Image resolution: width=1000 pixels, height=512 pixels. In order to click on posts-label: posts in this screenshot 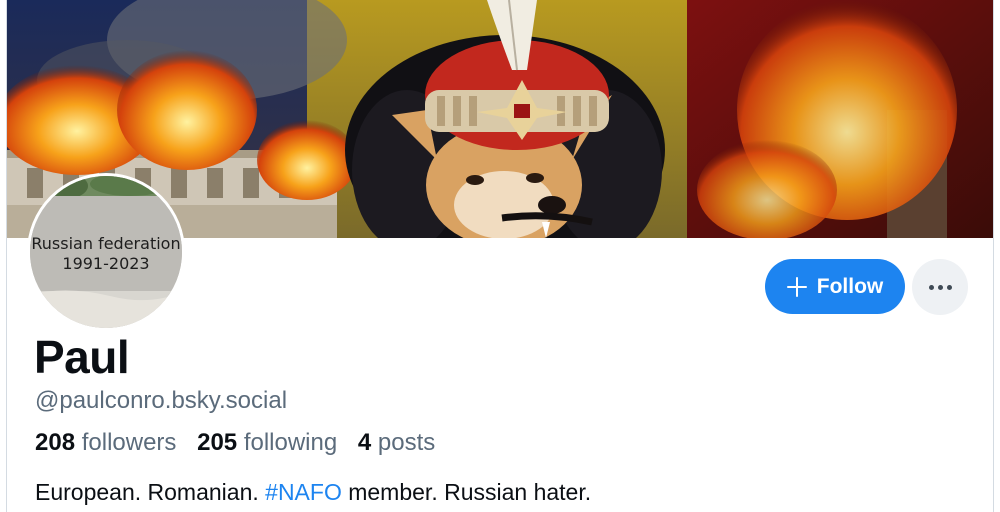, I will do `click(406, 442)`.